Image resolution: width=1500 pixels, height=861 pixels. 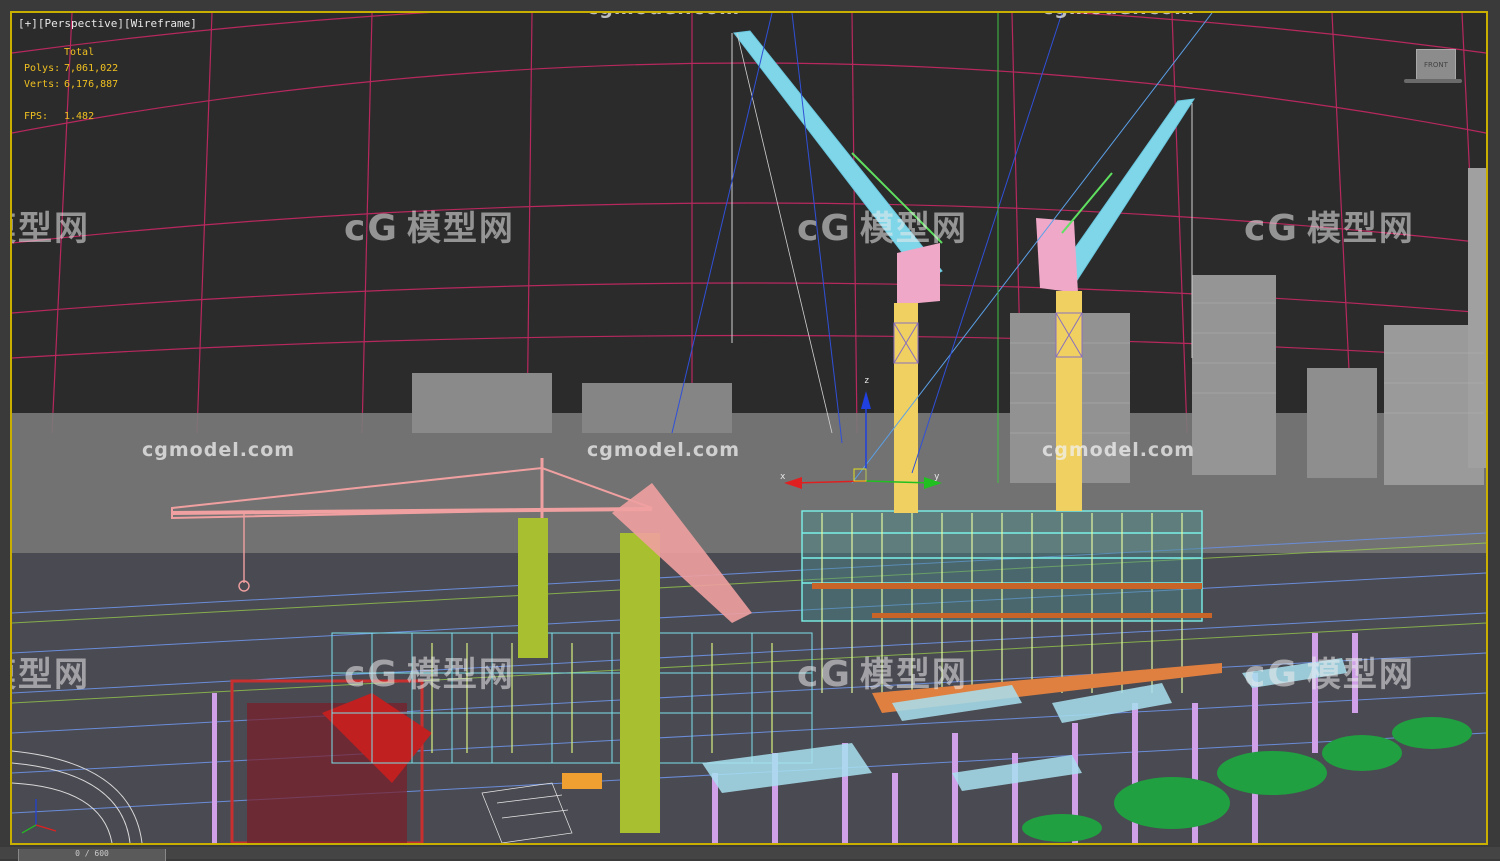 What do you see at coordinates (81, 23) in the screenshot?
I see `view-type-menu: [Perspective]` at bounding box center [81, 23].